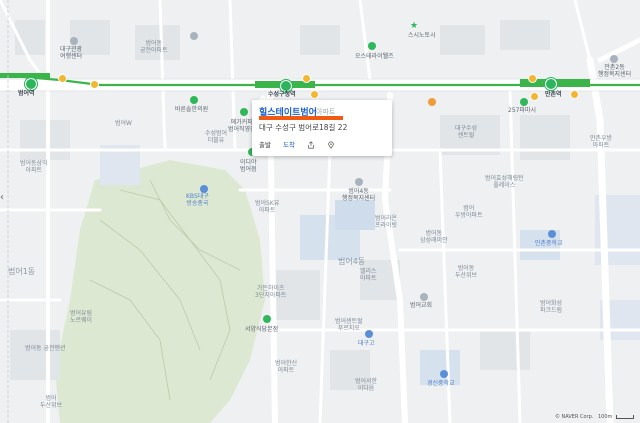 Image resolution: width=640 pixels, height=423 pixels. I want to click on poi-label: KBS대구 방송총국, so click(197, 200).